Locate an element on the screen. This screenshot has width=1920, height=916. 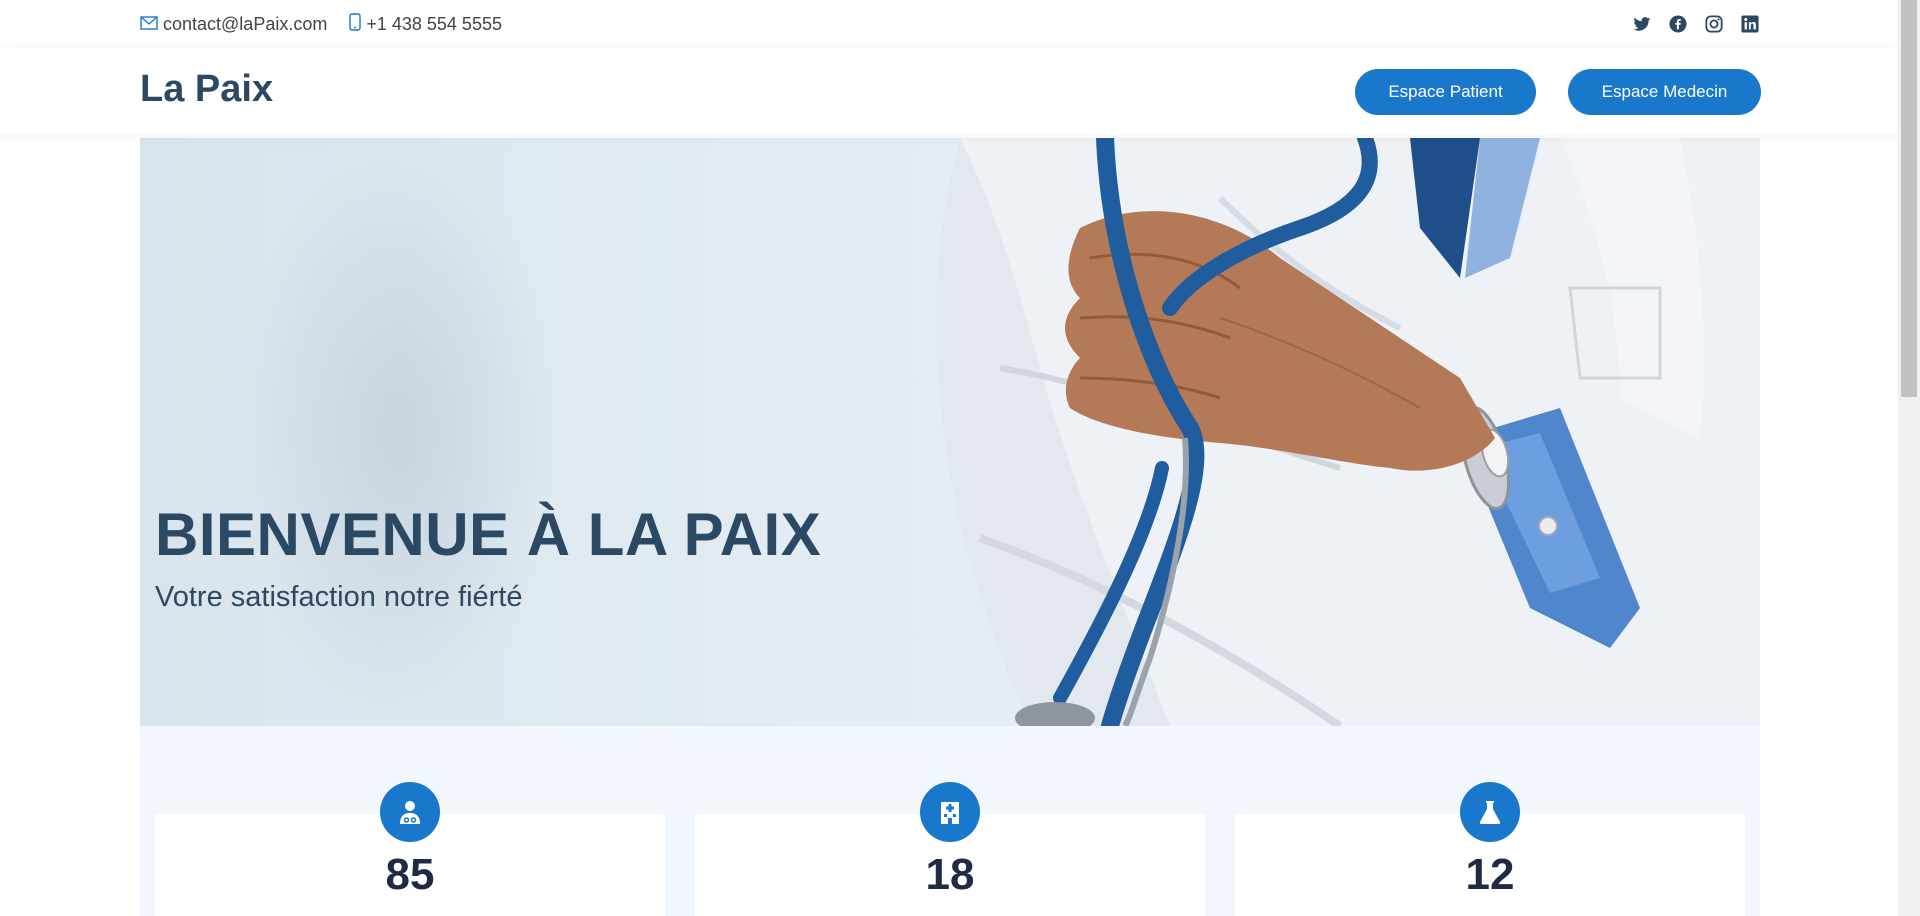
phone-contact: +1 438 554 5555 is located at coordinates (425, 24).